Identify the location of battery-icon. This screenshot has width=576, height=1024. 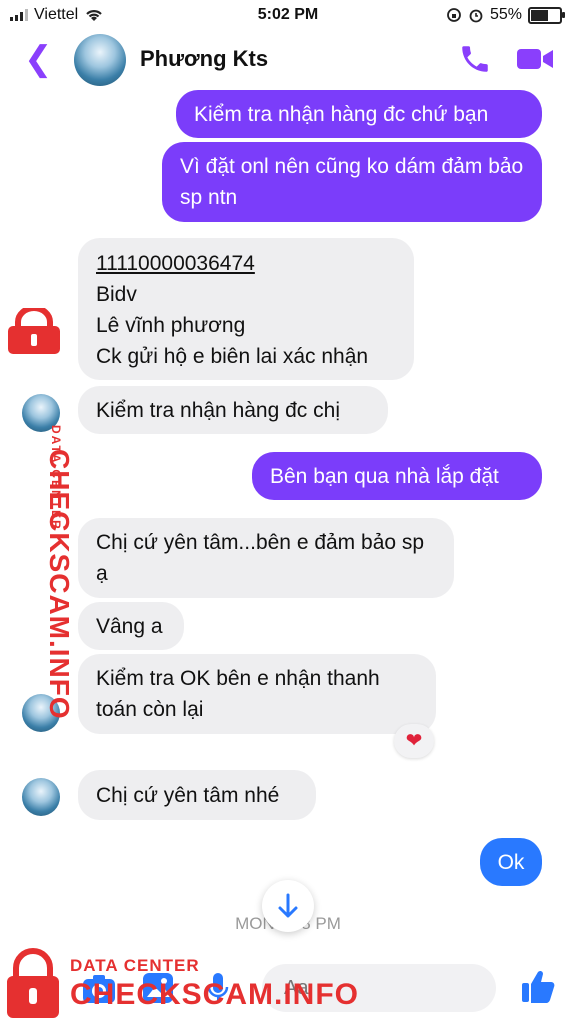
(546, 15).